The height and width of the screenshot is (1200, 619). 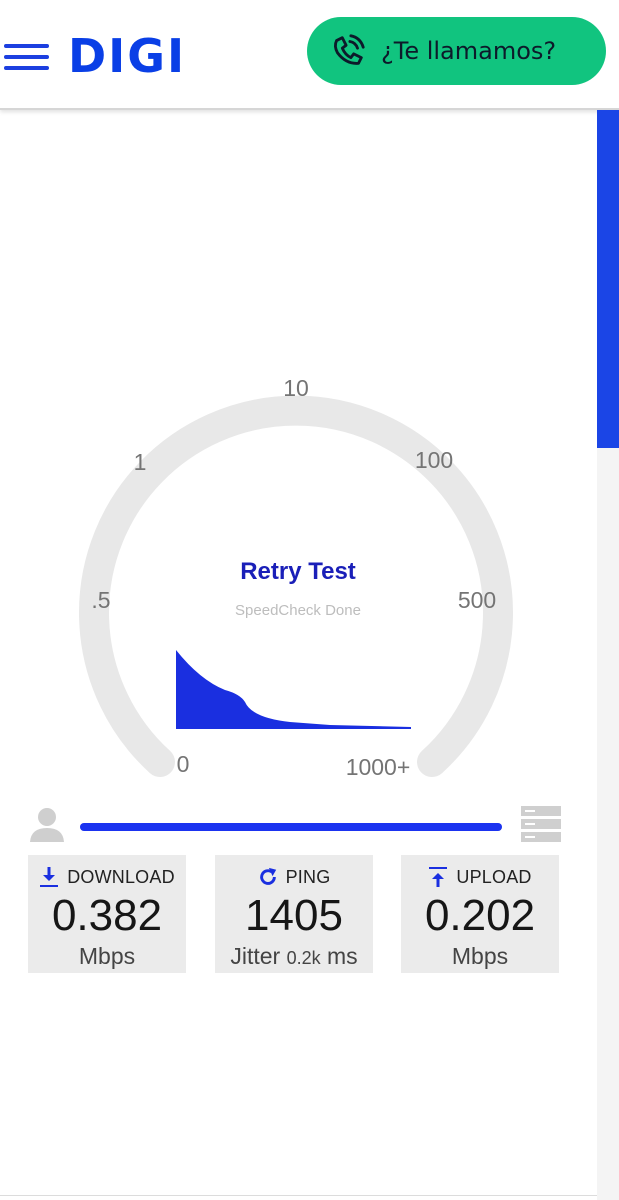 I want to click on upload-result-card: UPLOAD 0.202 Mbps, so click(x=480, y=914).